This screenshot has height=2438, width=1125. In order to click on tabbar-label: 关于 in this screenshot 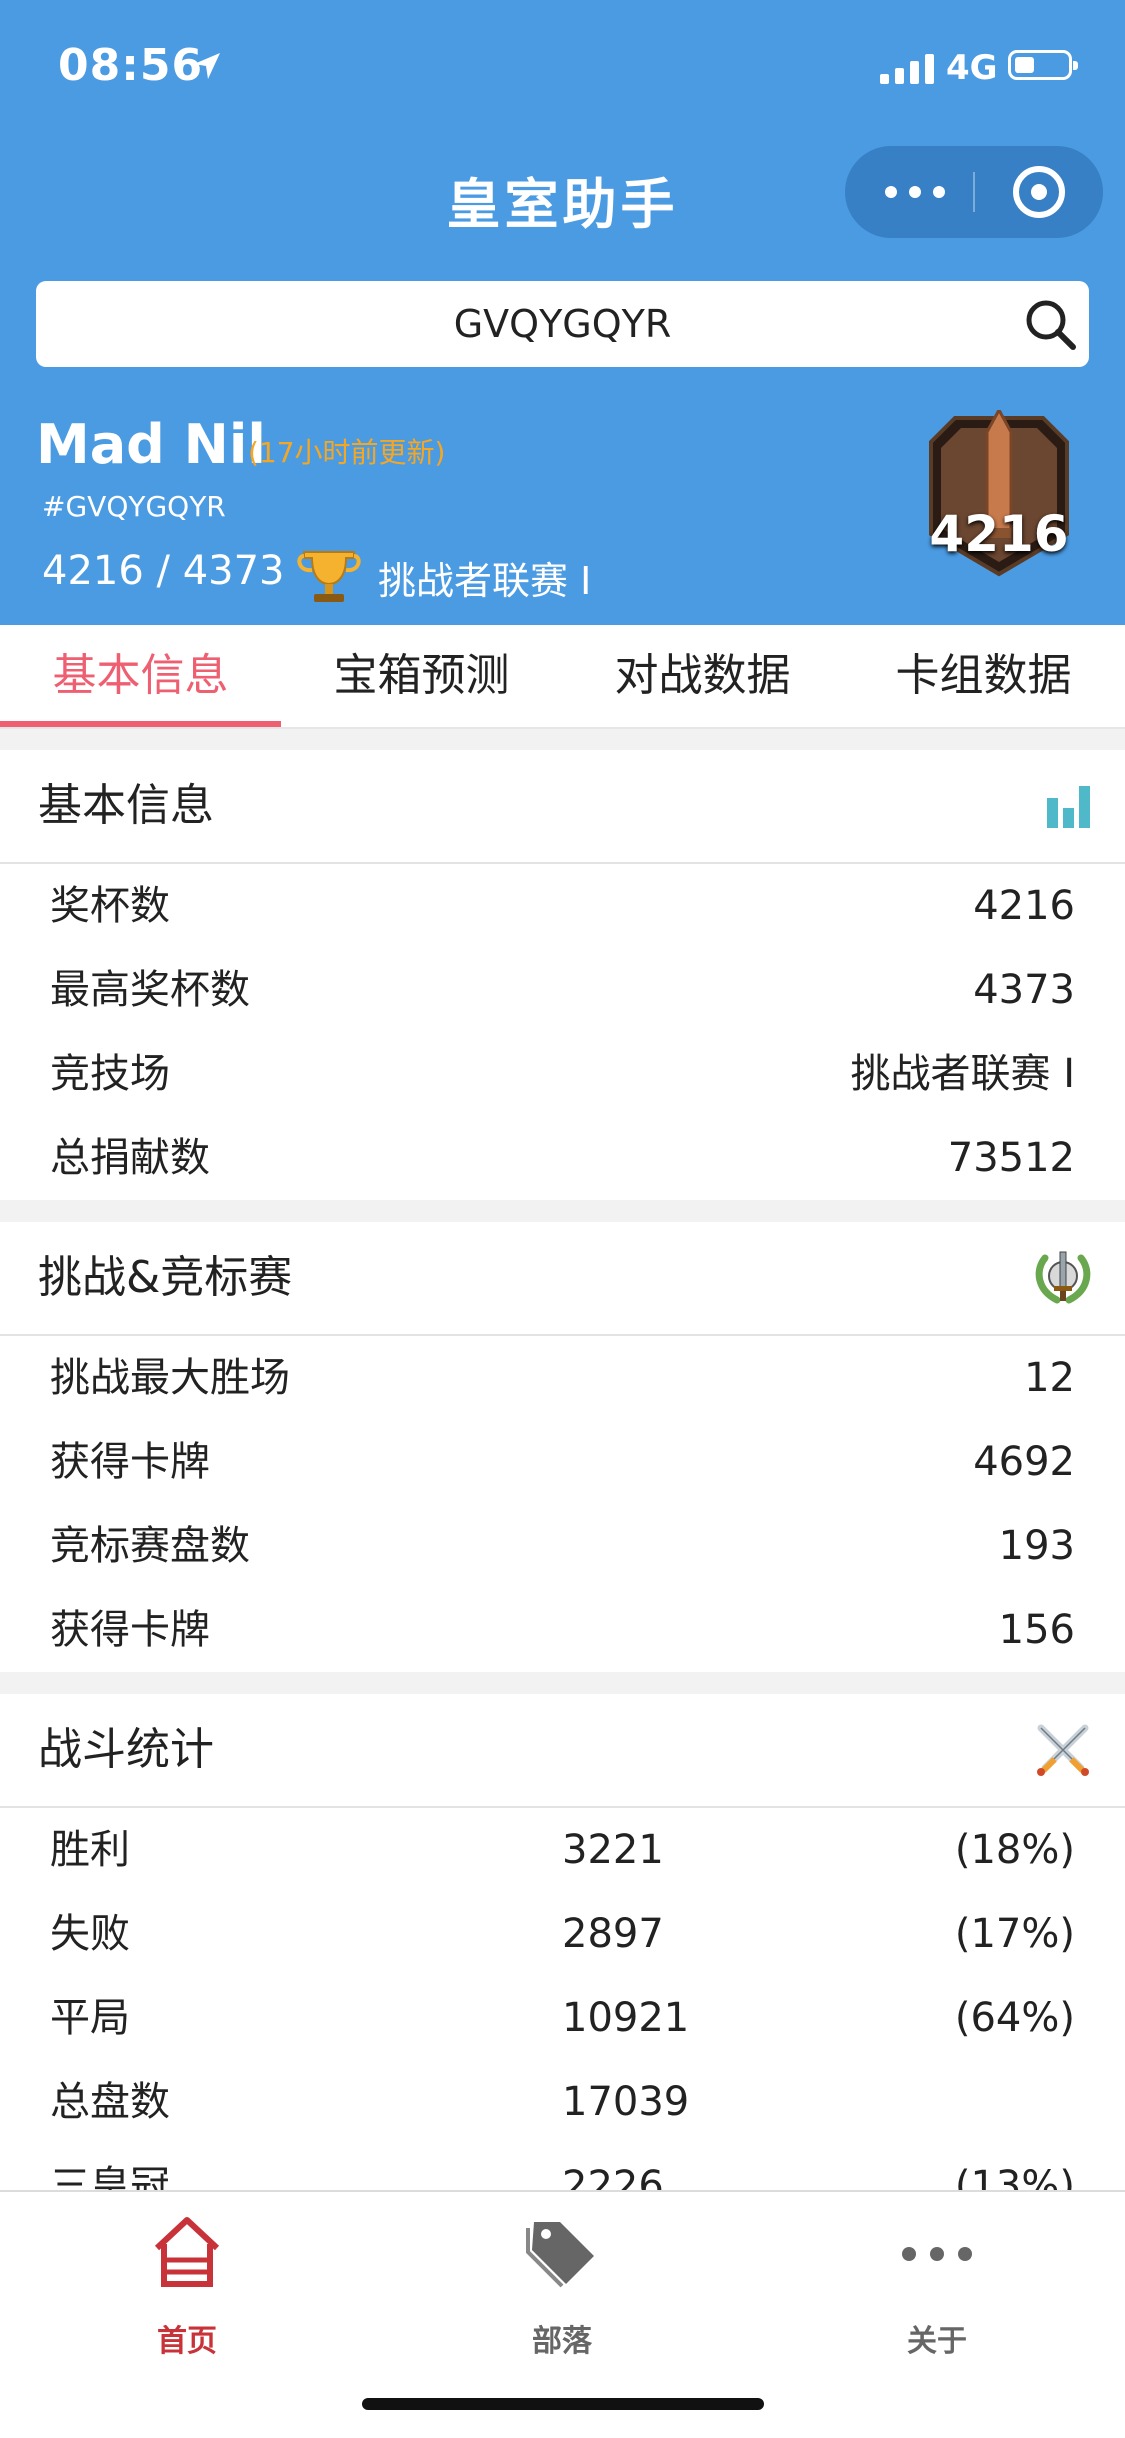, I will do `click(937, 2341)`.